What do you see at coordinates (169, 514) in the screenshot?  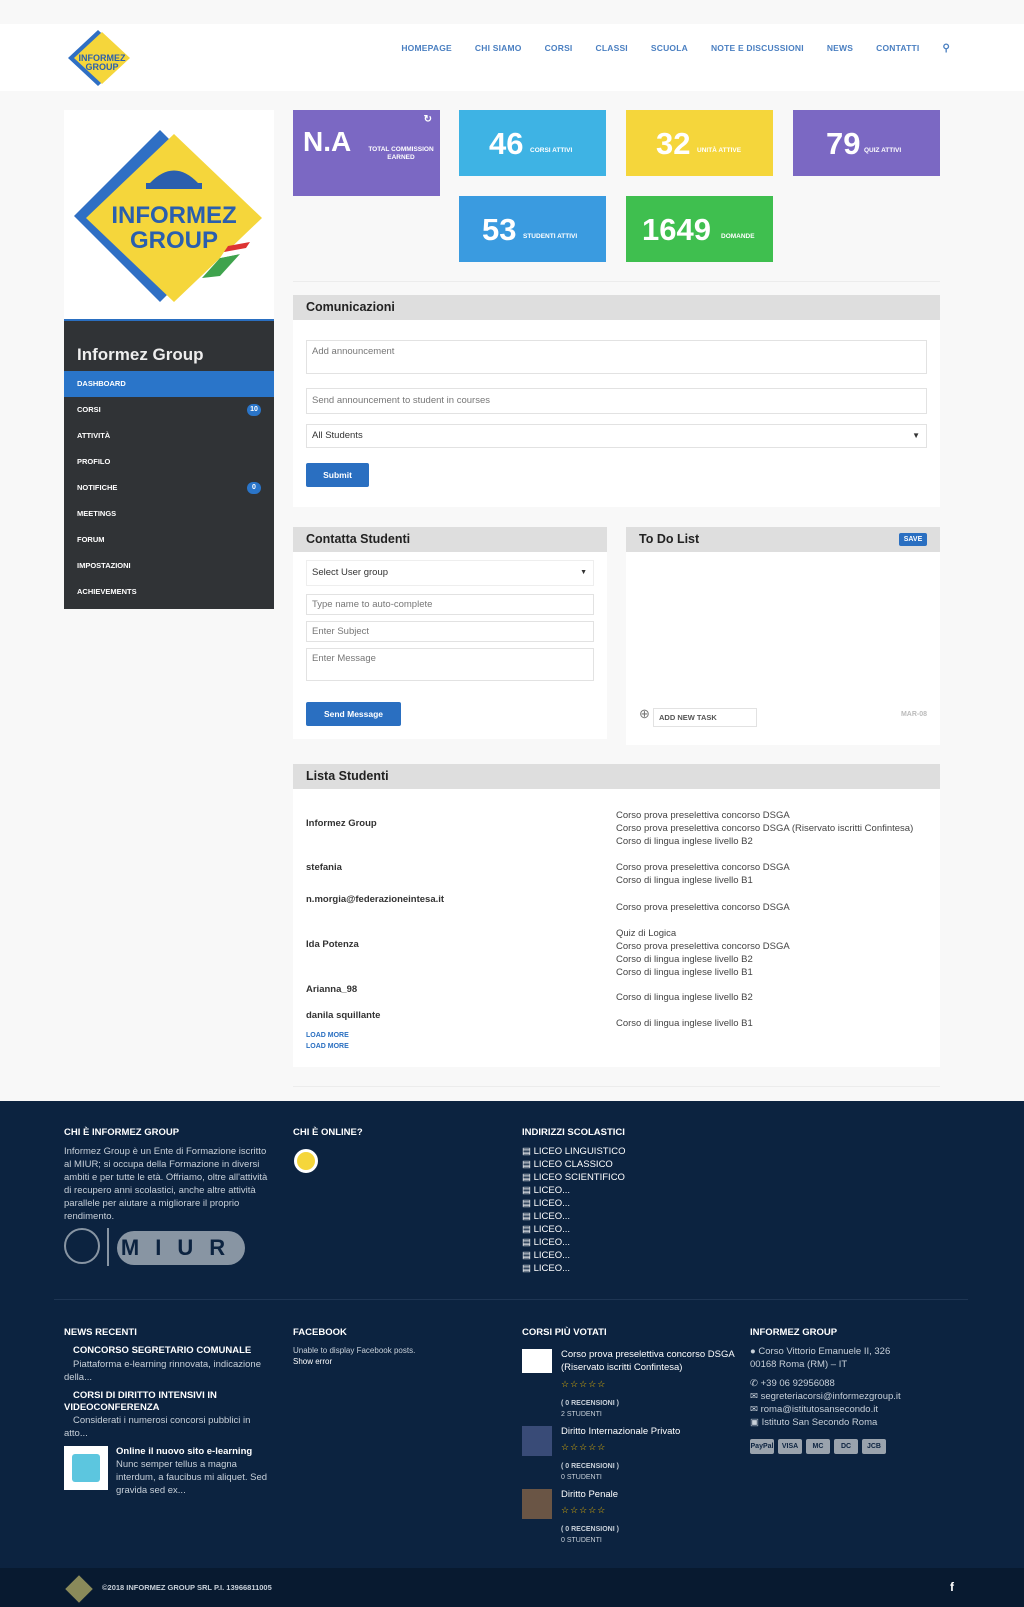 I see `sidebar-item-meetings: MEETINGS` at bounding box center [169, 514].